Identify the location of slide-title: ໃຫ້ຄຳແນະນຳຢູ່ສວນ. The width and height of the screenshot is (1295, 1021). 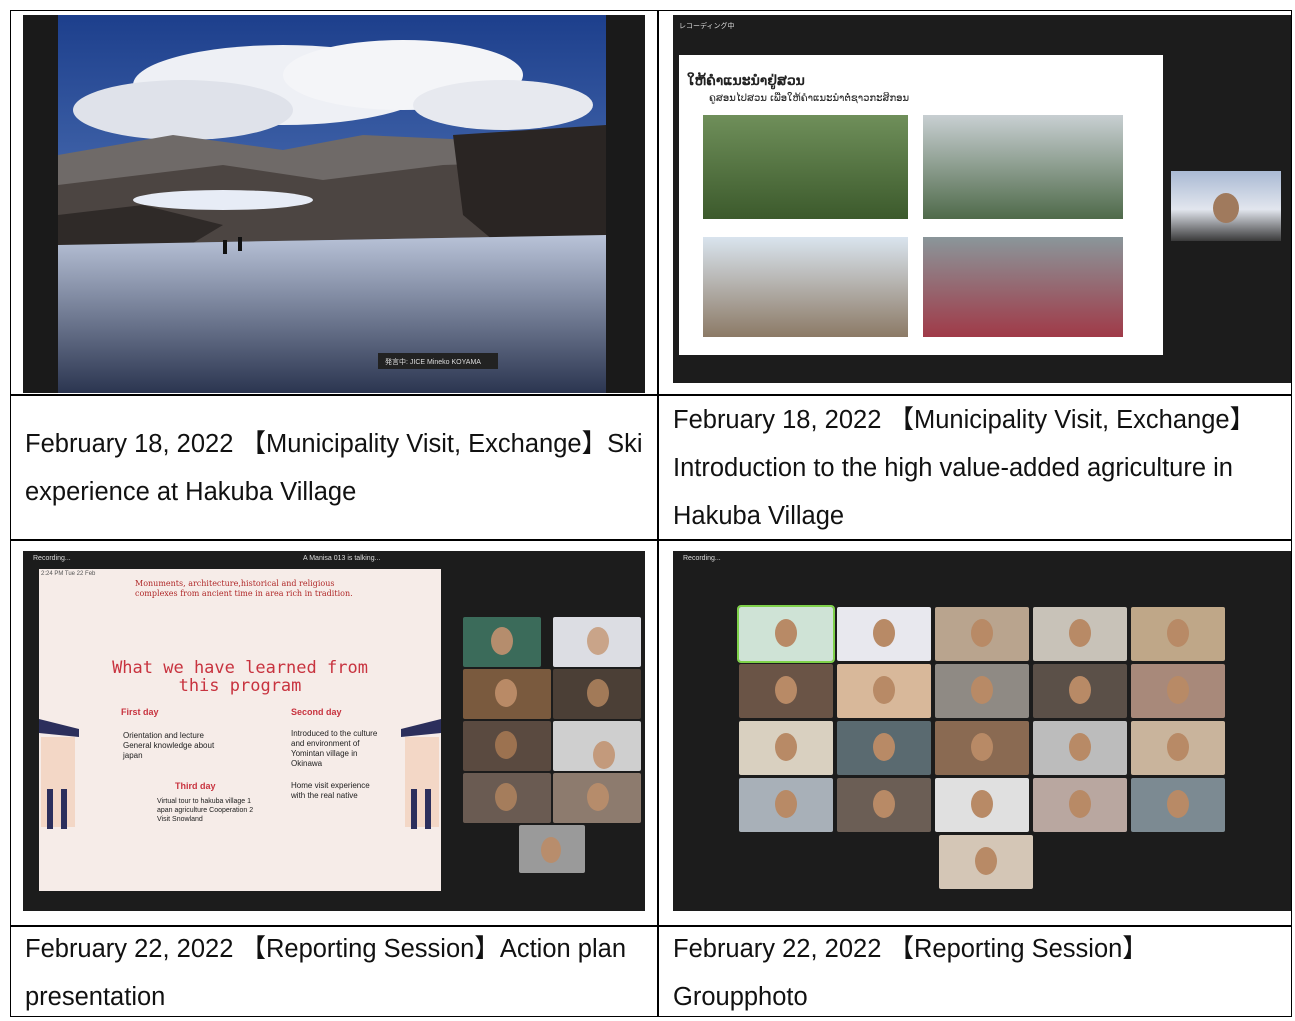
(746, 81).